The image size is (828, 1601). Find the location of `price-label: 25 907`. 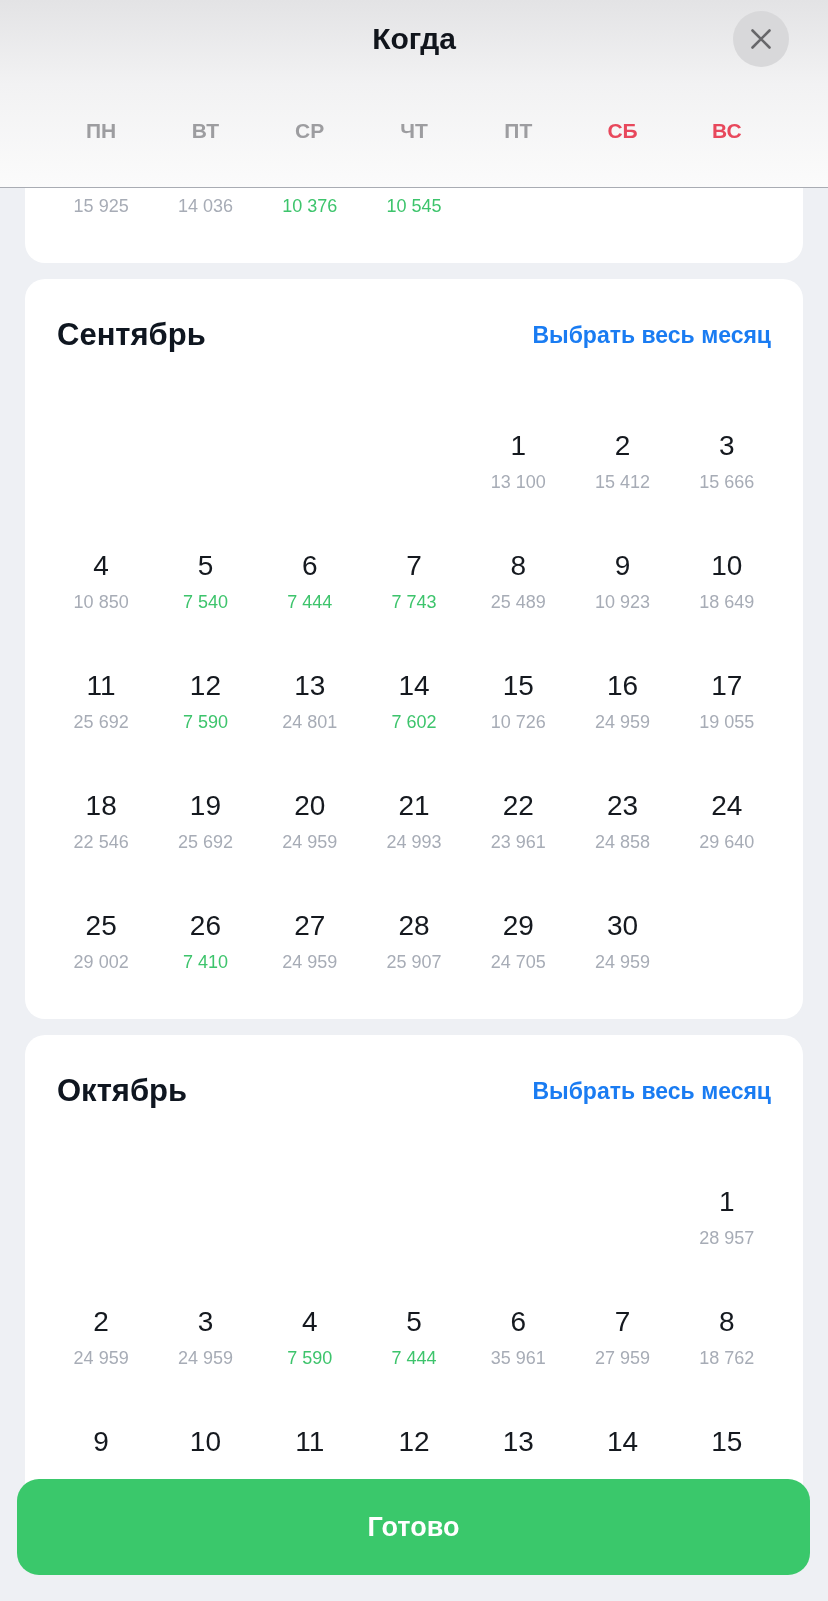

price-label: 25 907 is located at coordinates (414, 962).